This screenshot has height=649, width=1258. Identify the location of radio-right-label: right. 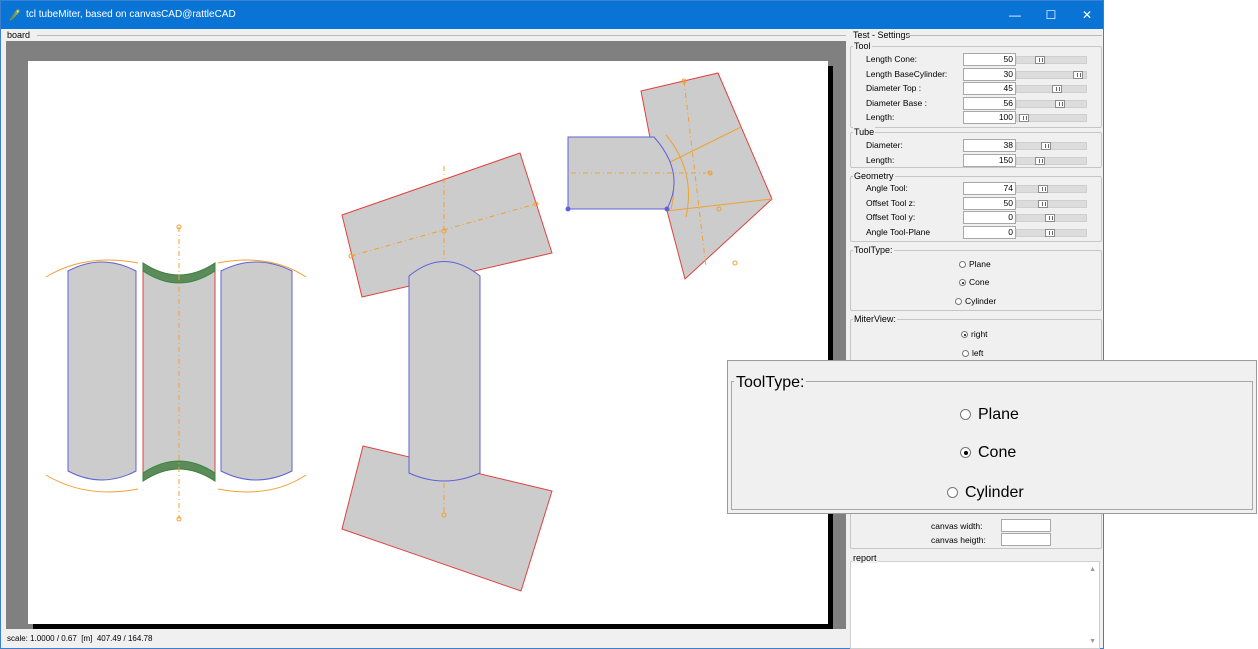
(979, 334).